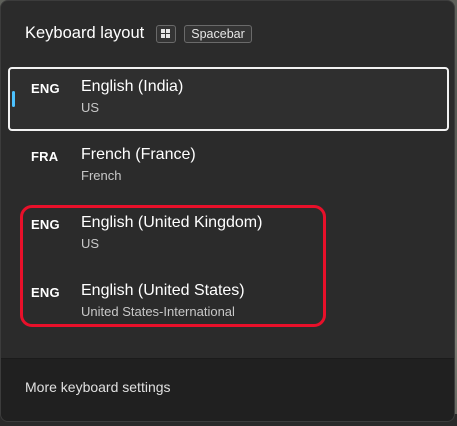 The height and width of the screenshot is (426, 457). What do you see at coordinates (218, 33) in the screenshot?
I see `spacebar-key-badge: Spacebar` at bounding box center [218, 33].